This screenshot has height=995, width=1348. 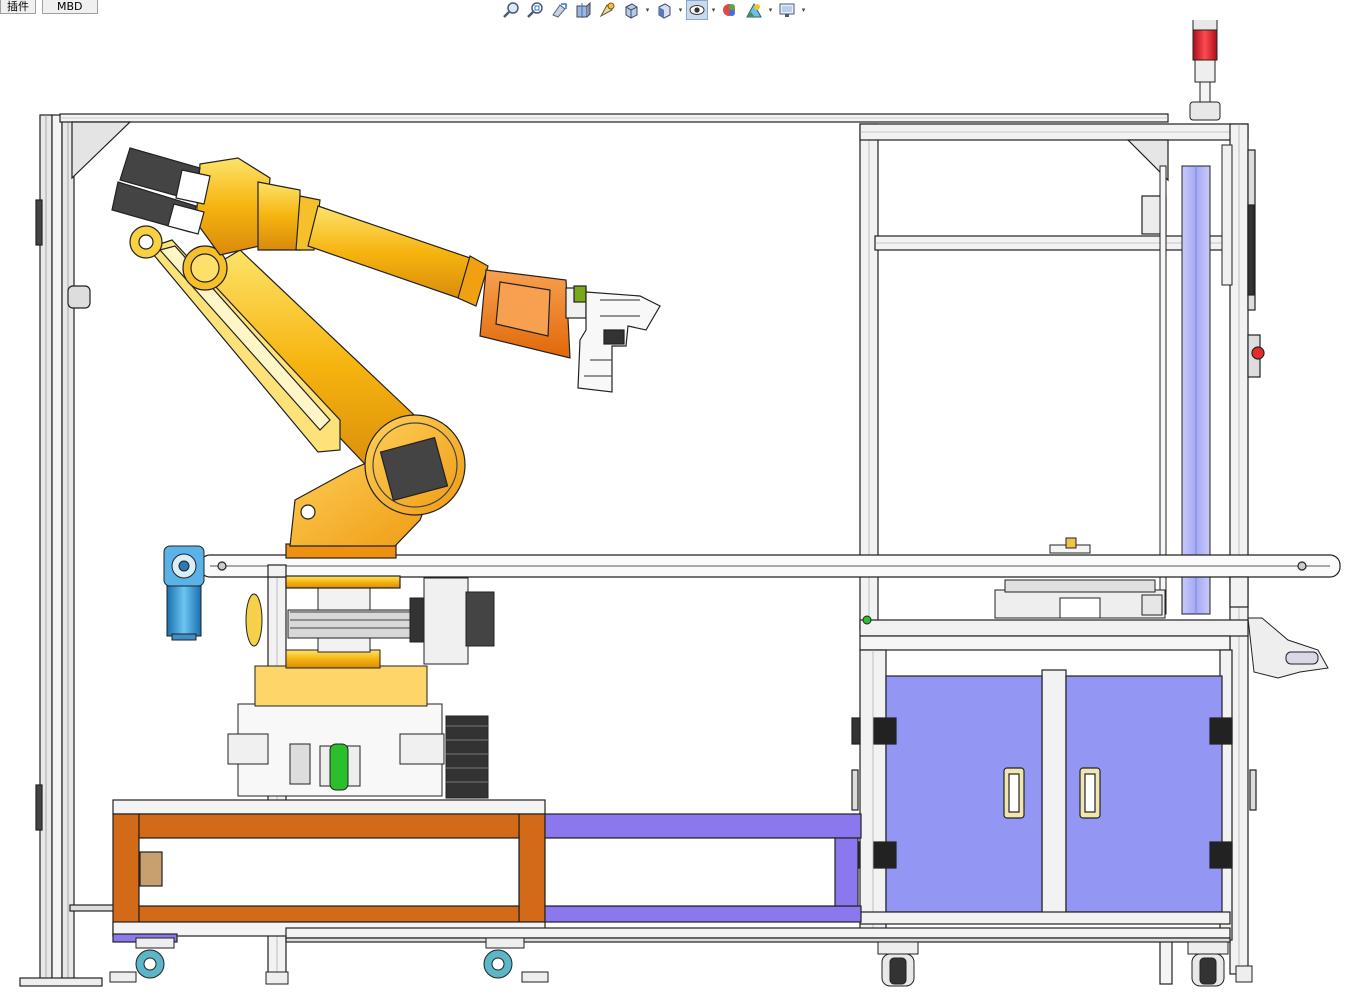 I want to click on side-handle, so click(x=1288, y=648).